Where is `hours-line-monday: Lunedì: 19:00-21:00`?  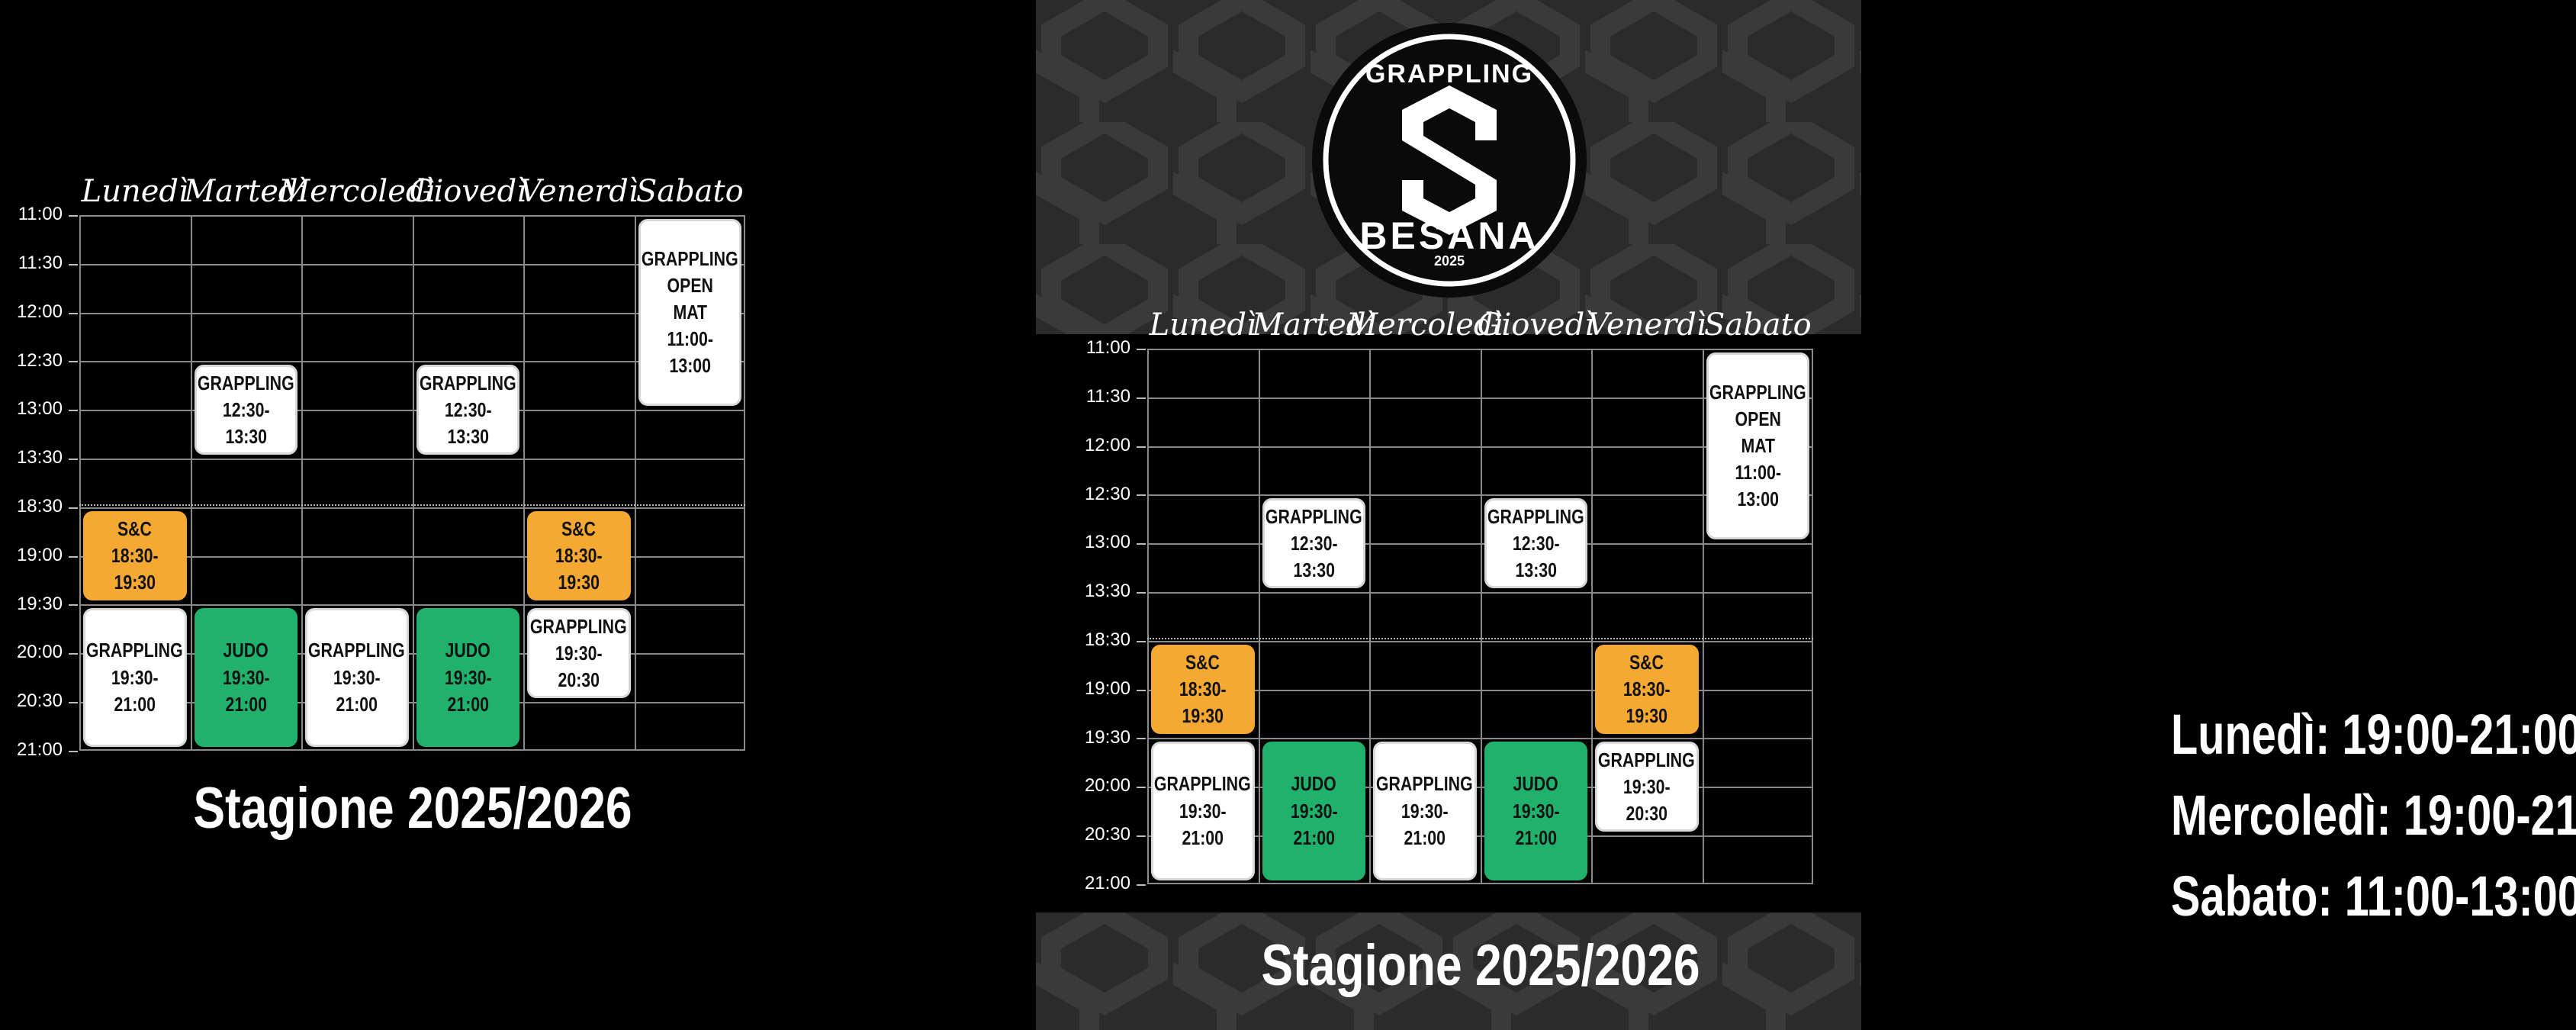 hours-line-monday: Lunedì: 19:00-21:00 is located at coordinates (2374, 735).